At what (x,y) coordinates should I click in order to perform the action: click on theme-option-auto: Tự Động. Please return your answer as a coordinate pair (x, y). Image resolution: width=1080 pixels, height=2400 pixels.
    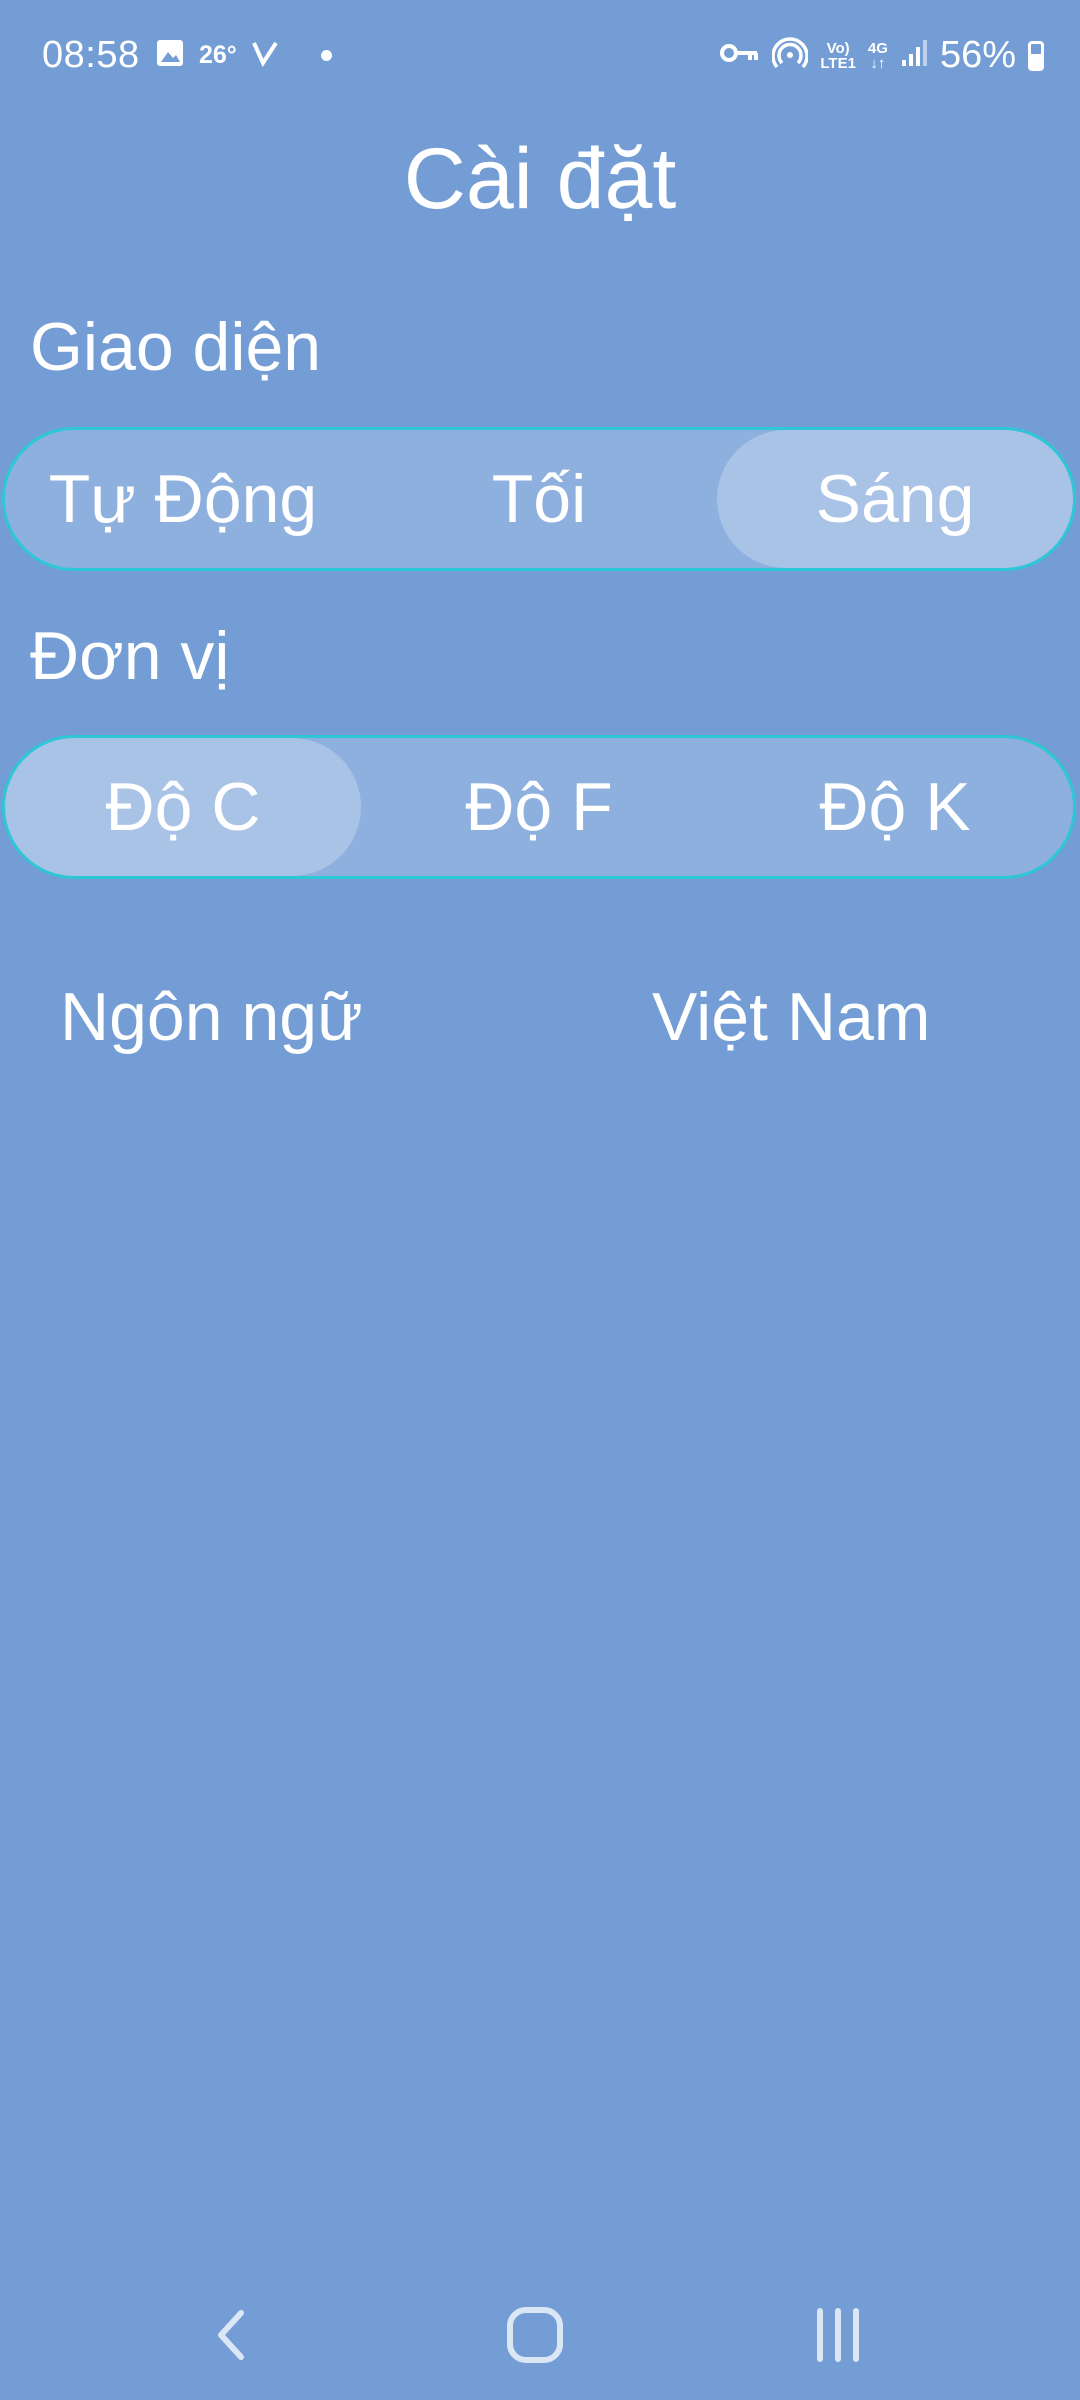
    Looking at the image, I should click on (183, 499).